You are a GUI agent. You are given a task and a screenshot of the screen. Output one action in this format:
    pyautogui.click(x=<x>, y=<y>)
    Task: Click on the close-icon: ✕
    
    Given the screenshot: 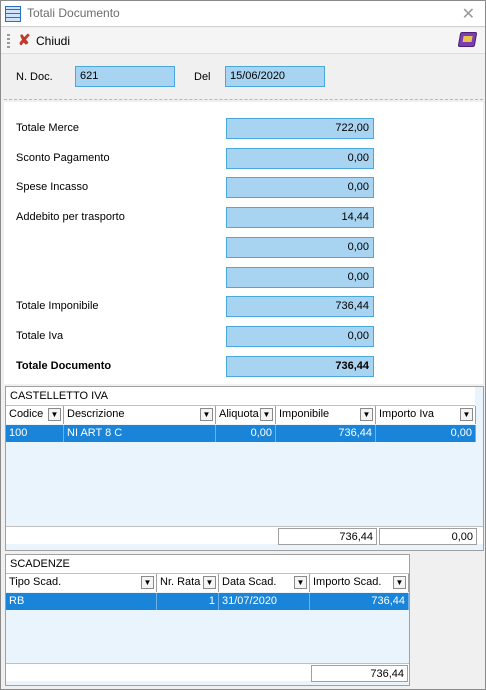 What is the action you would take?
    pyautogui.click(x=468, y=14)
    